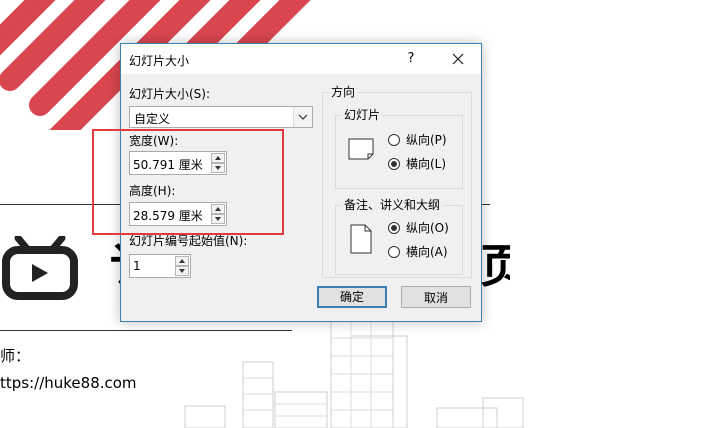  What do you see at coordinates (188, 182) in the screenshot?
I see `highlight-annotation-box` at bounding box center [188, 182].